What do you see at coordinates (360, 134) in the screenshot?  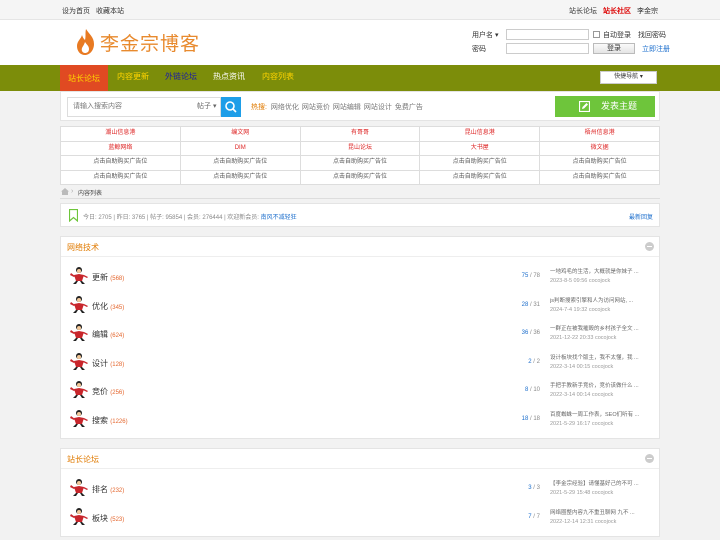 I see `ad-link: 有哥哥` at bounding box center [360, 134].